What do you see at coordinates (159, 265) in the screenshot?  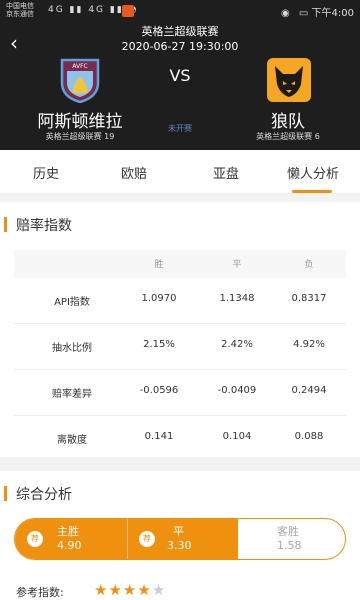 I see `col-header-win: 胜` at bounding box center [159, 265].